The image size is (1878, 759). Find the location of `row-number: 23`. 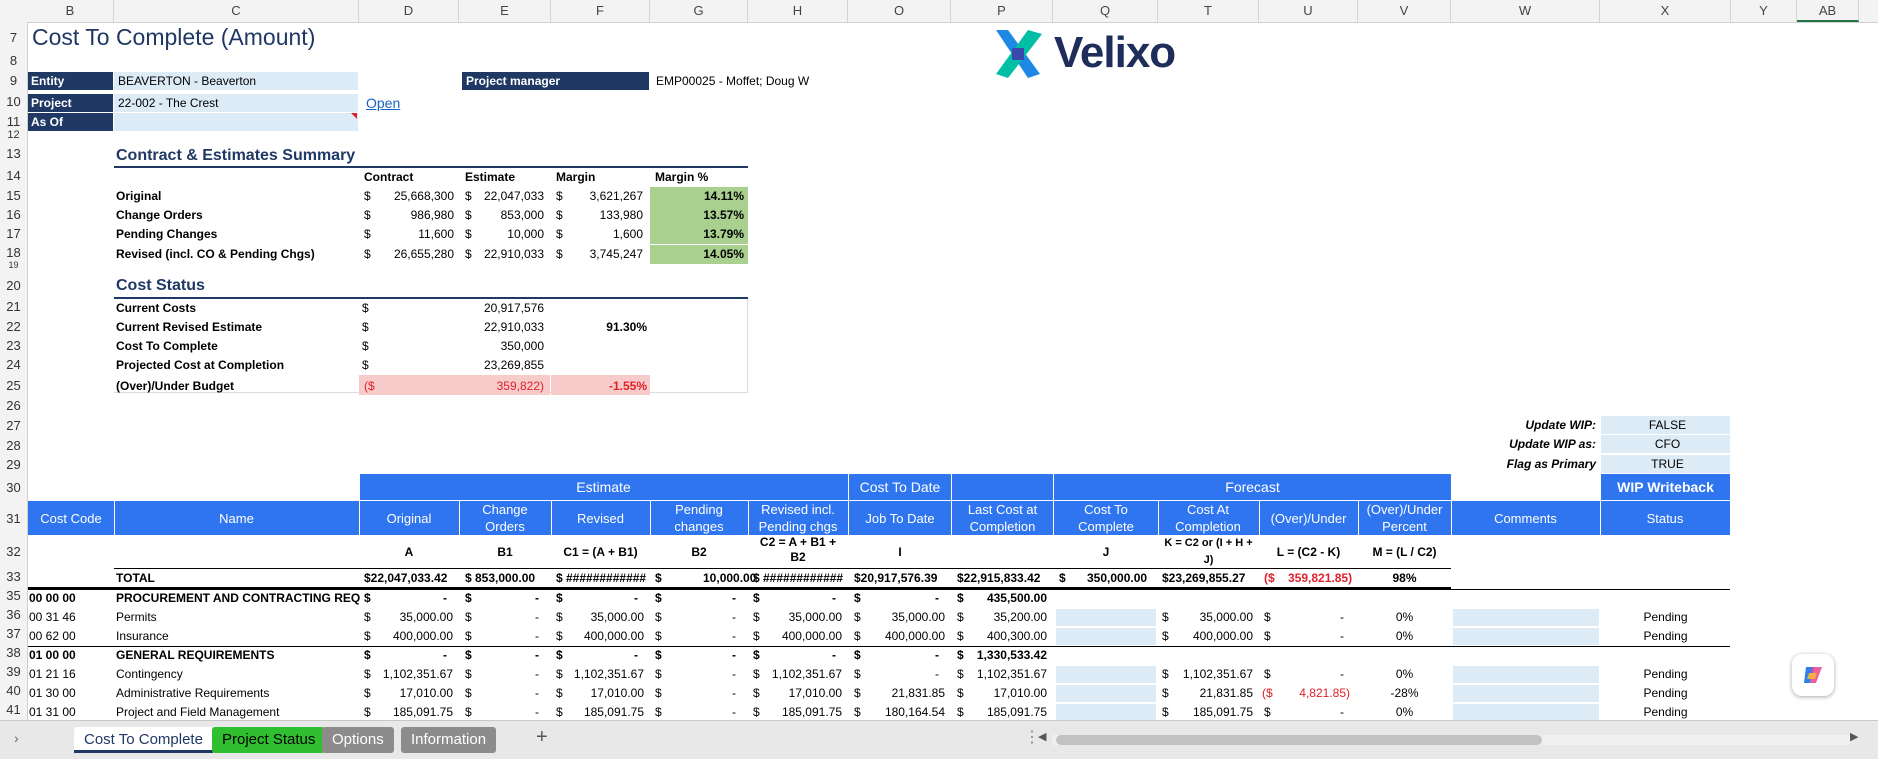

row-number: 23 is located at coordinates (13, 345).